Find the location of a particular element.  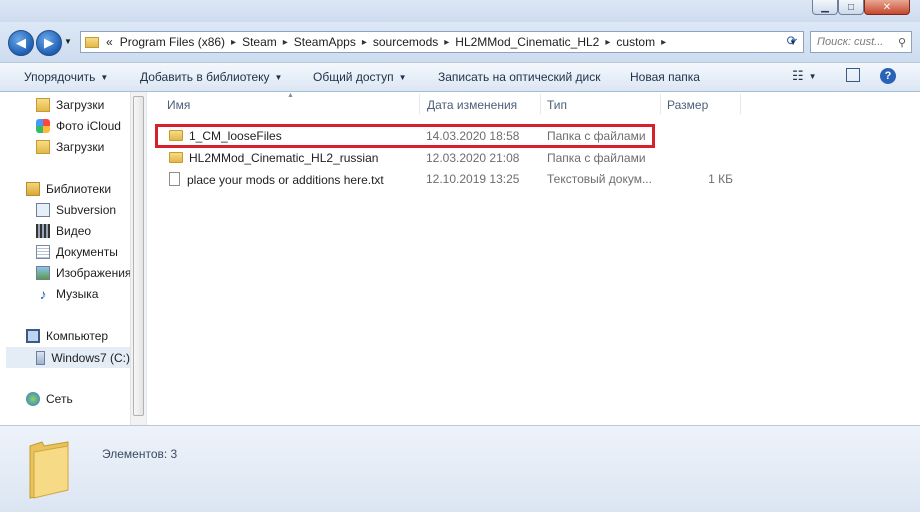

file-name: 1_CM_looseFiles is located at coordinates (225, 136).